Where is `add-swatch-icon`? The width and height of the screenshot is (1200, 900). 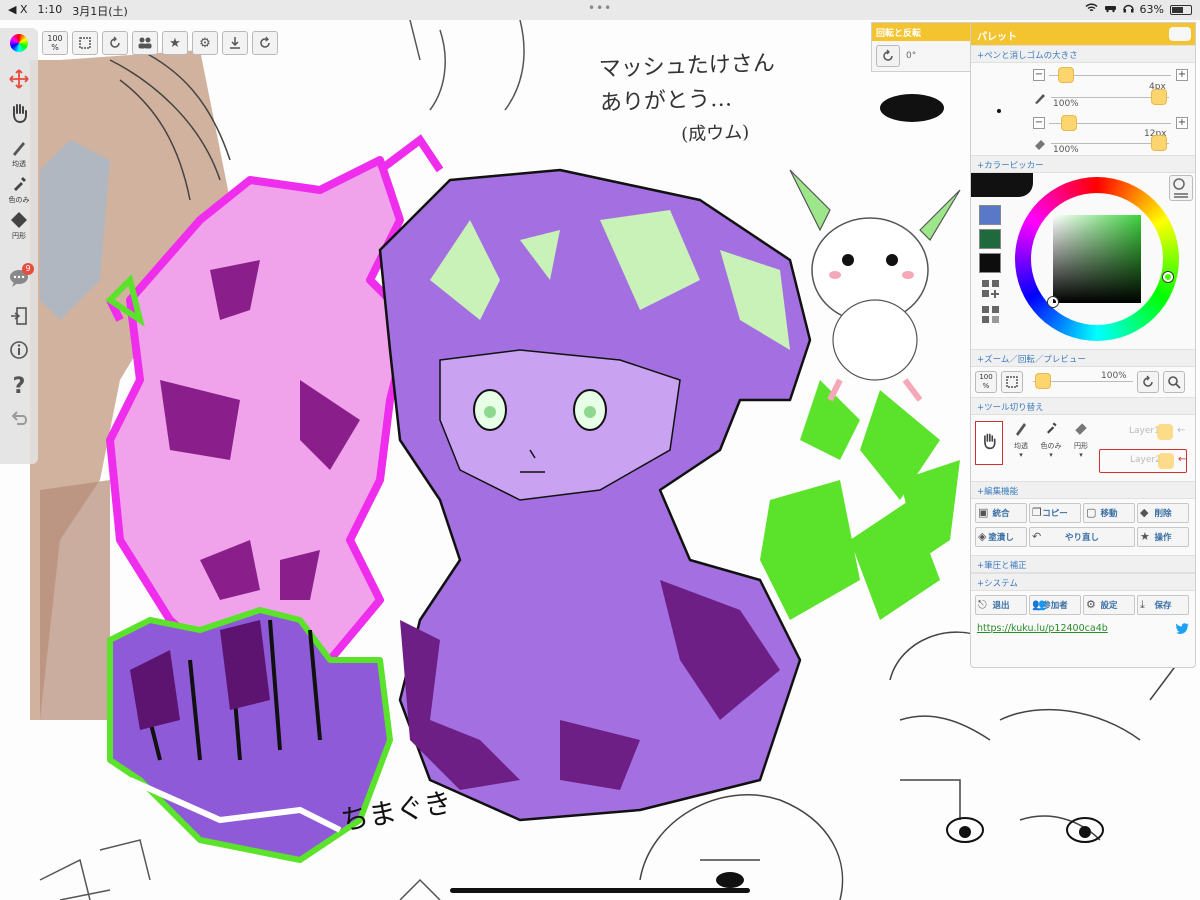
add-swatch-icon is located at coordinates (991, 289).